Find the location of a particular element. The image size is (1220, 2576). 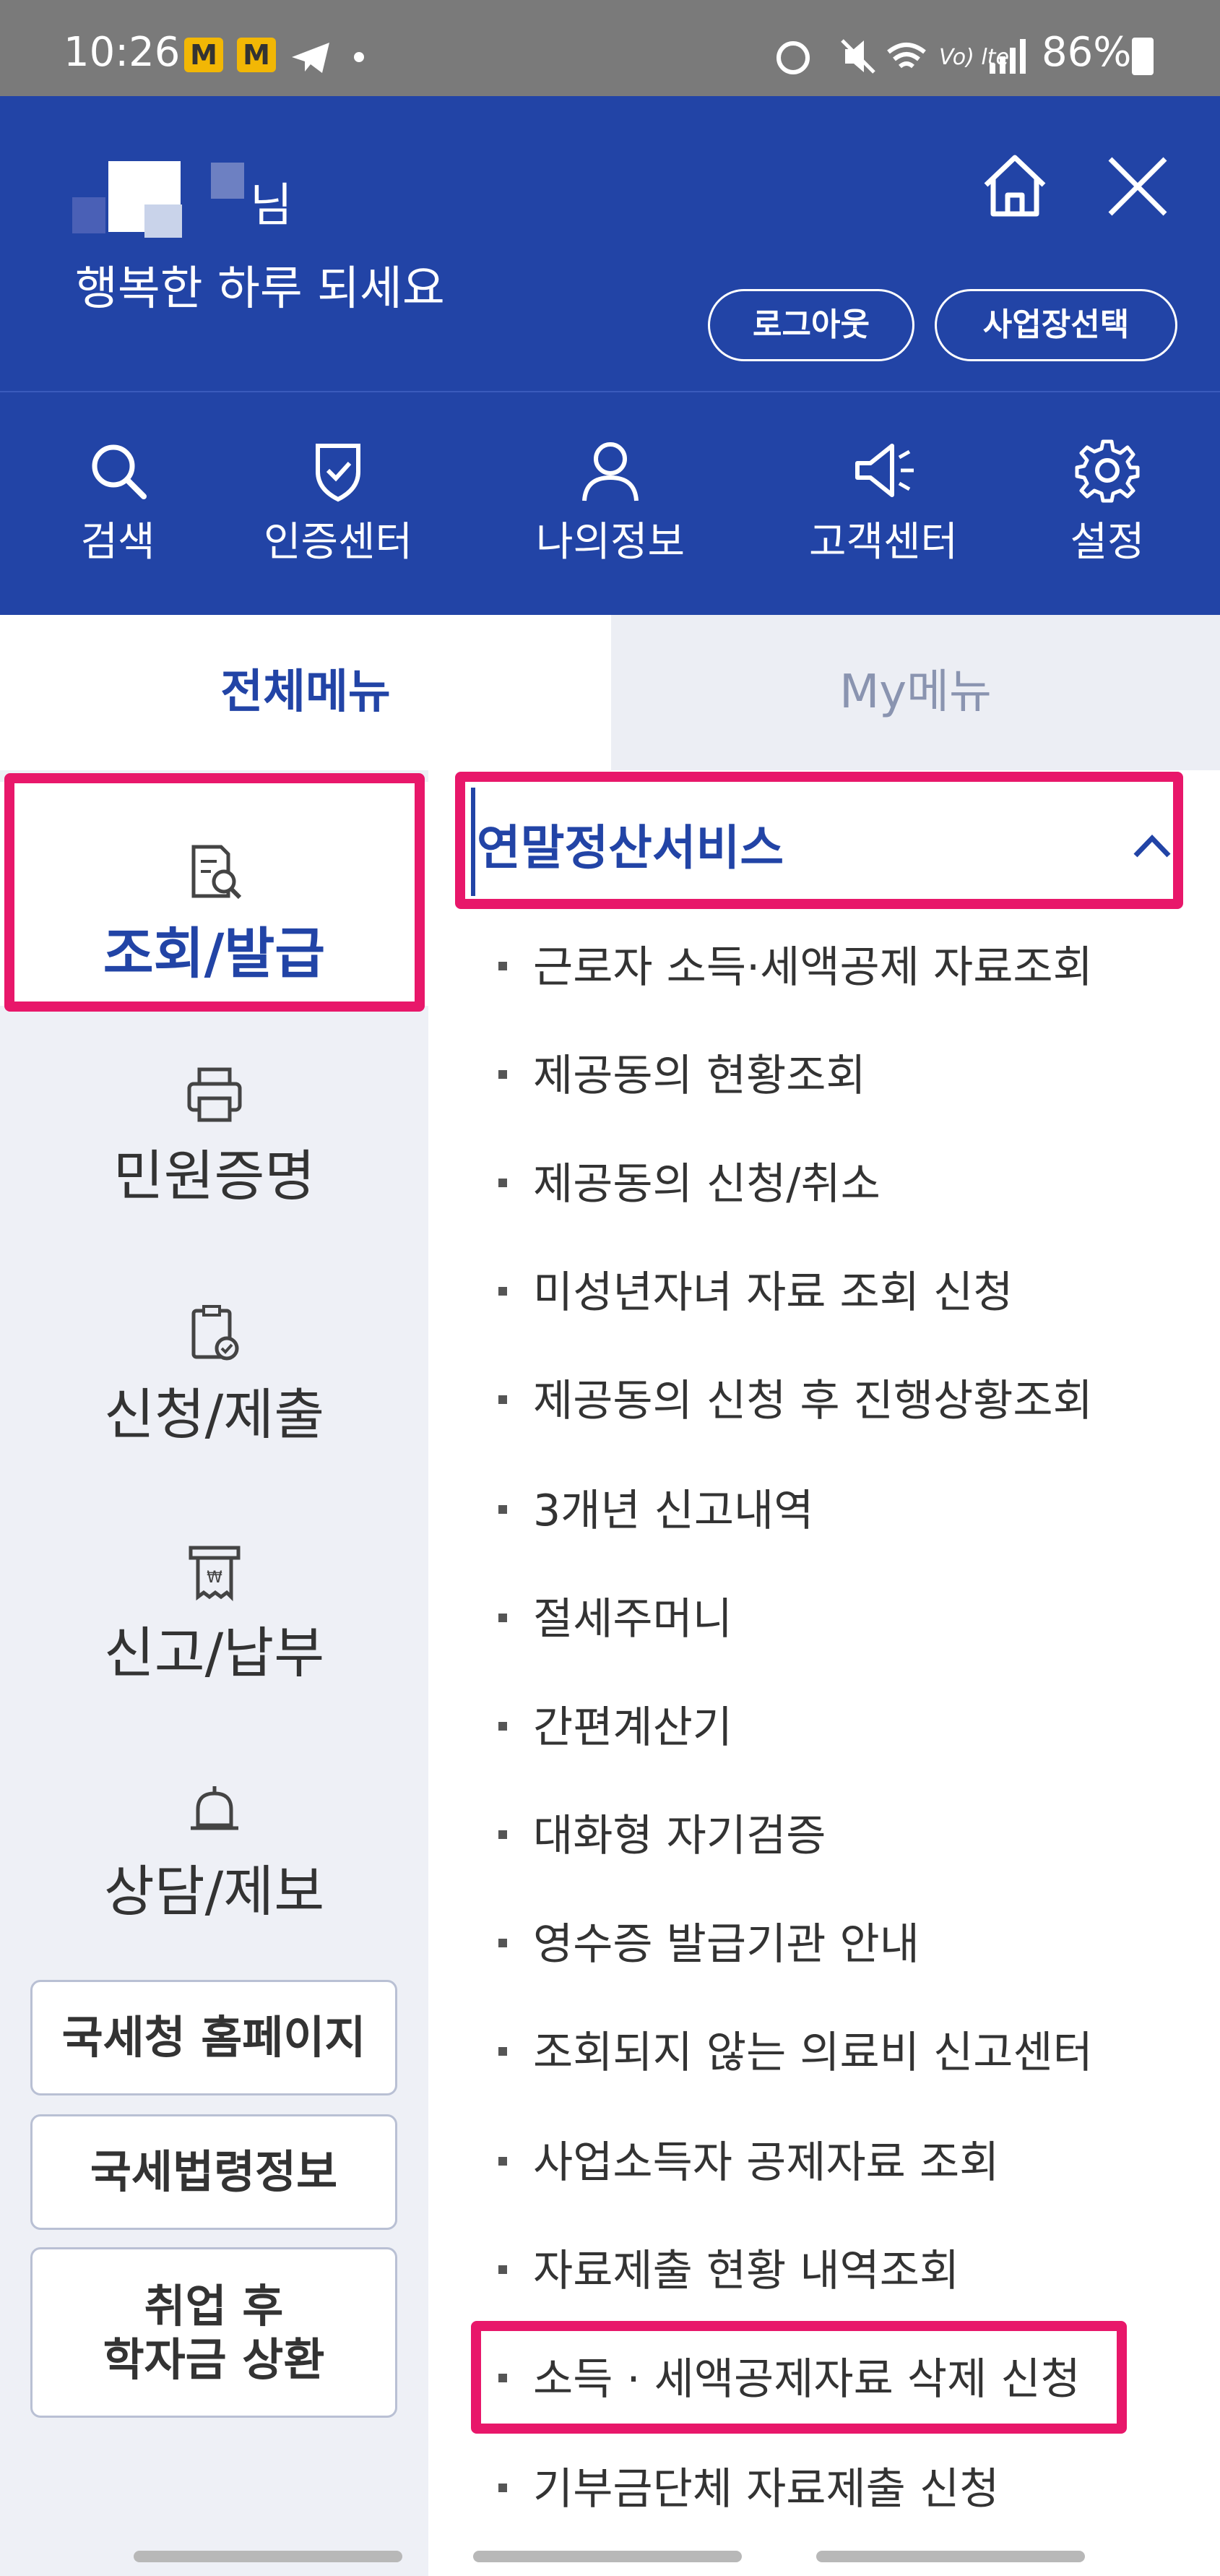

app-header: 님 행복한 하루 되세요 로그아웃 사업장선택 is located at coordinates (610, 244).